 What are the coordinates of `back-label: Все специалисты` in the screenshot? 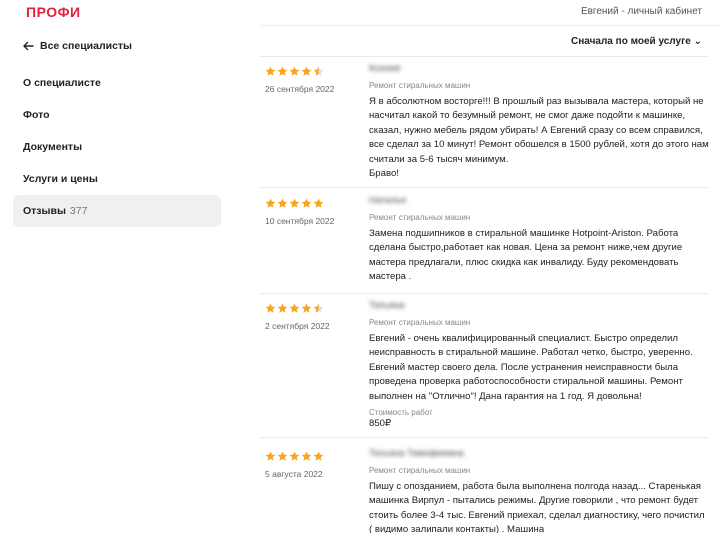 It's located at (86, 46).